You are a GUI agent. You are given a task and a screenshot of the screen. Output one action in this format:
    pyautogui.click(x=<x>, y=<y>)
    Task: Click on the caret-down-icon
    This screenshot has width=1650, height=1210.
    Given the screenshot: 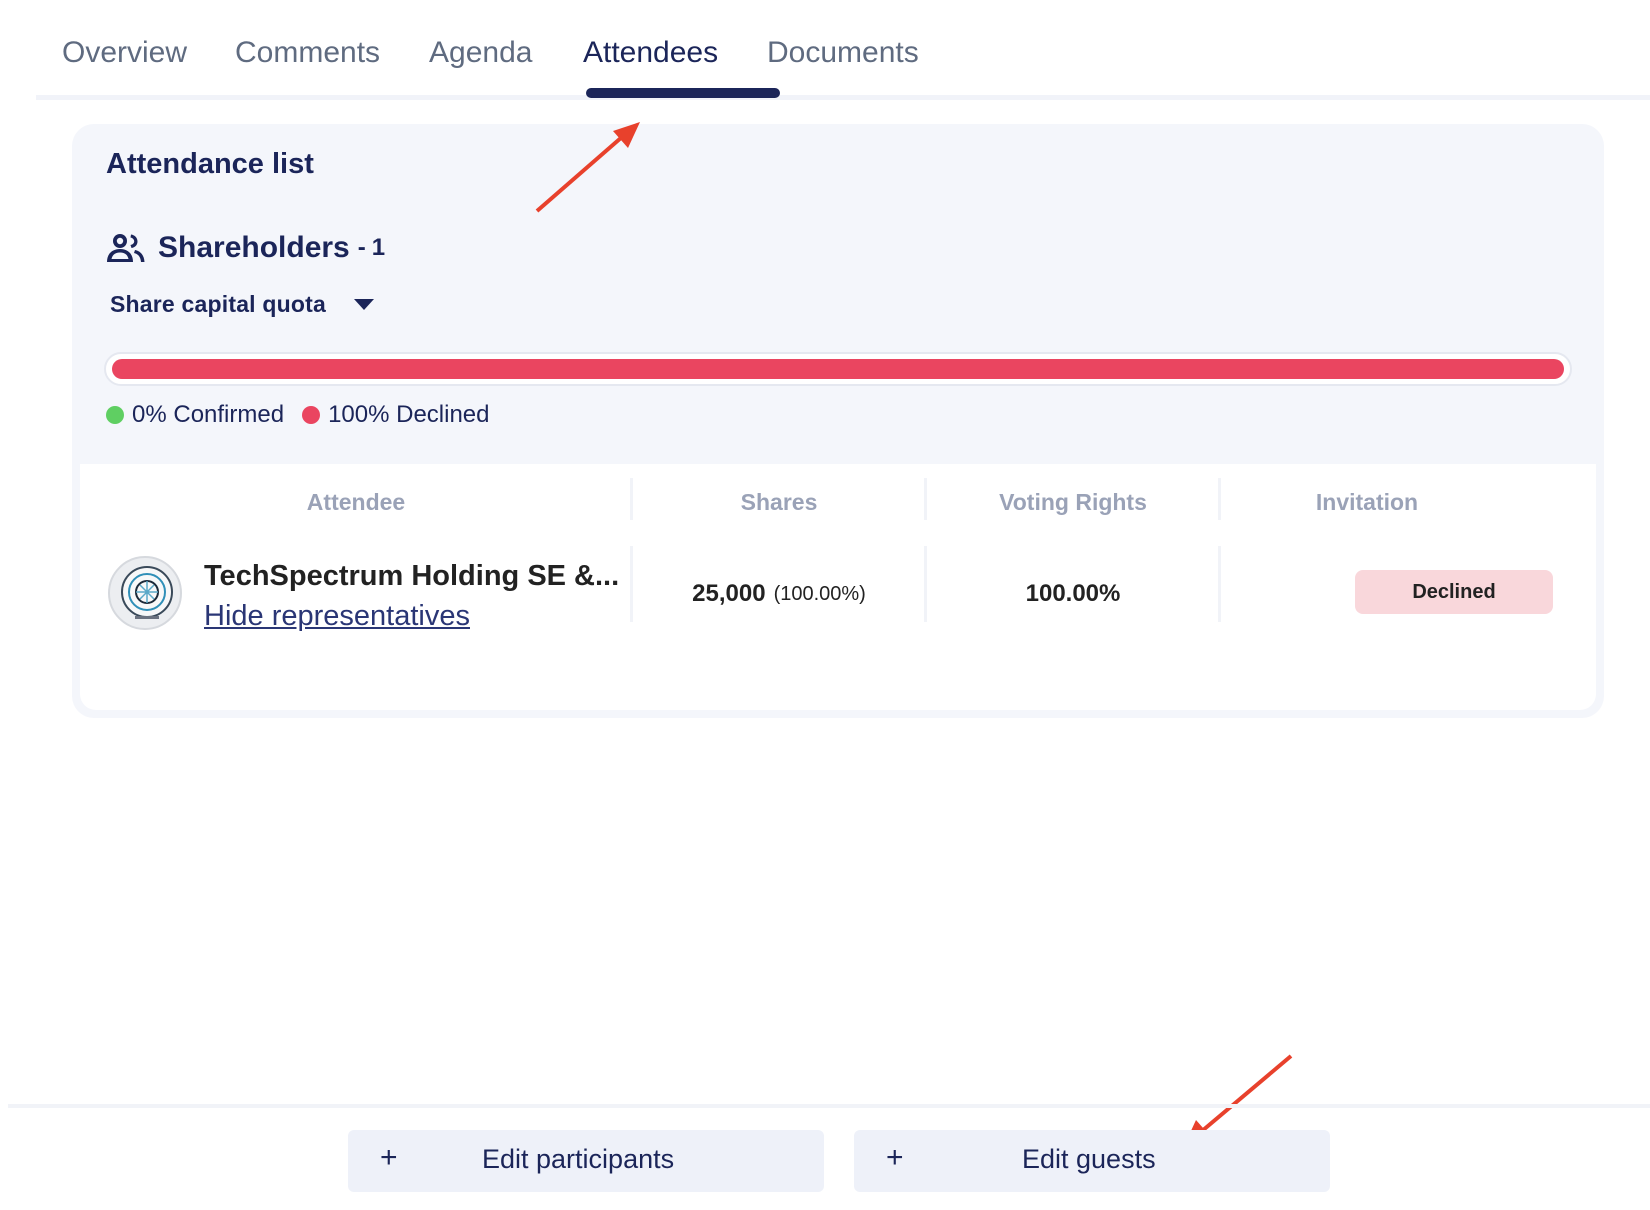 What is the action you would take?
    pyautogui.click(x=363, y=304)
    